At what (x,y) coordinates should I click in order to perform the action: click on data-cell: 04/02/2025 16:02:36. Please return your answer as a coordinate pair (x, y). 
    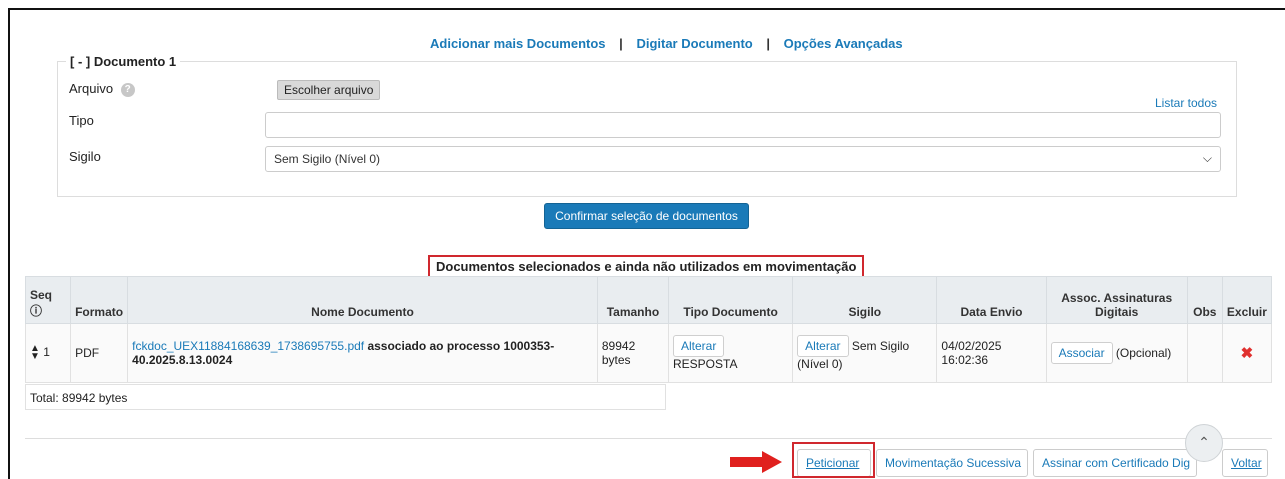
    Looking at the image, I should click on (991, 353).